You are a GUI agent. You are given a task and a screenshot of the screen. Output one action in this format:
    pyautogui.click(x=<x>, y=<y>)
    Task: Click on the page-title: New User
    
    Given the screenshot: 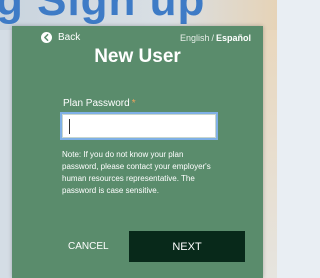 What is the action you would take?
    pyautogui.click(x=137, y=56)
    